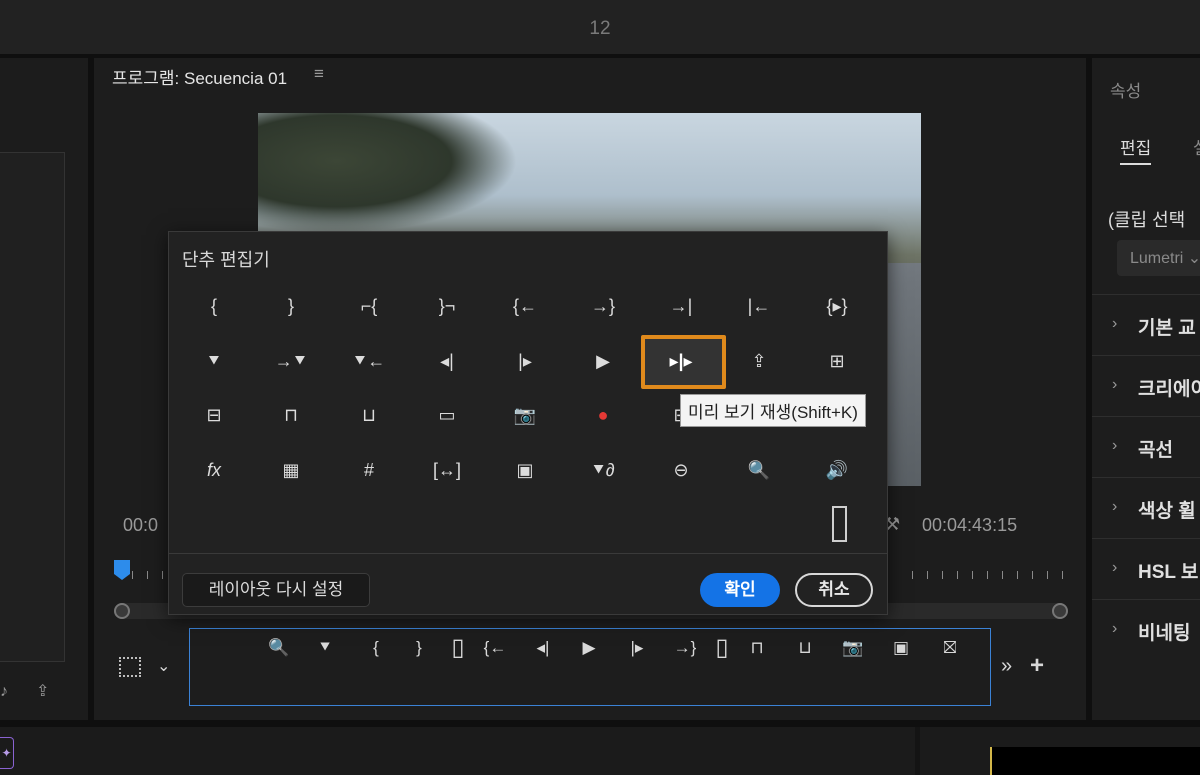 The width and height of the screenshot is (1200, 775). What do you see at coordinates (759, 361) in the screenshot?
I see `export-icon: ⇪` at bounding box center [759, 361].